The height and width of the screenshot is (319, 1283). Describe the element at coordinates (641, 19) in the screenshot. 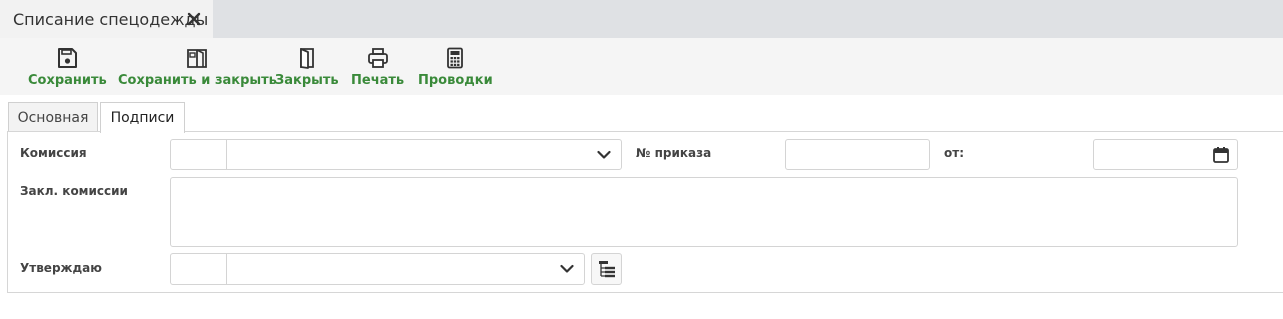

I see `document-tabbar: Списание спецодежды` at that location.